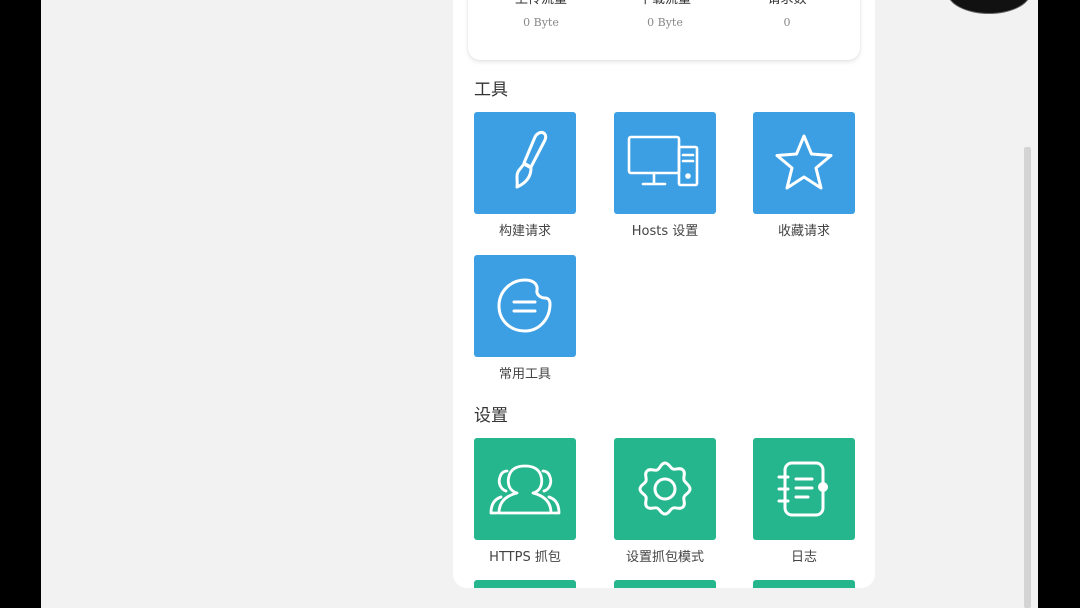 This screenshot has height=608, width=1080. I want to click on avatar, so click(989, 7).